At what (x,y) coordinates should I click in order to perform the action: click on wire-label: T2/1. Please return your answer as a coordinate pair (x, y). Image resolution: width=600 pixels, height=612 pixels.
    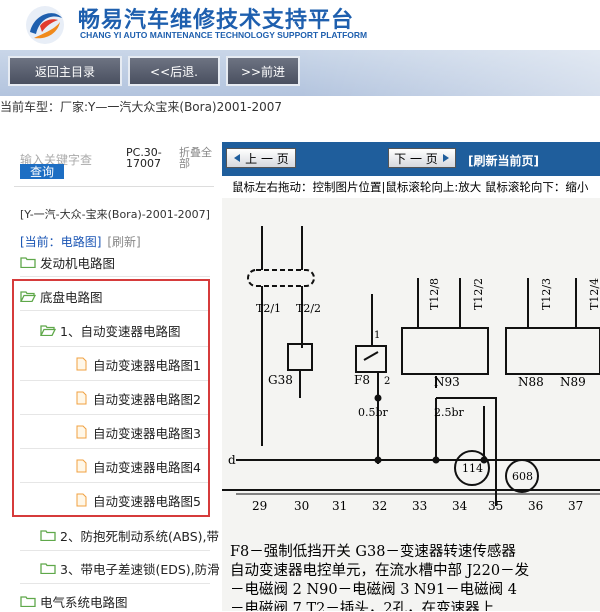
    Looking at the image, I should click on (268, 308).